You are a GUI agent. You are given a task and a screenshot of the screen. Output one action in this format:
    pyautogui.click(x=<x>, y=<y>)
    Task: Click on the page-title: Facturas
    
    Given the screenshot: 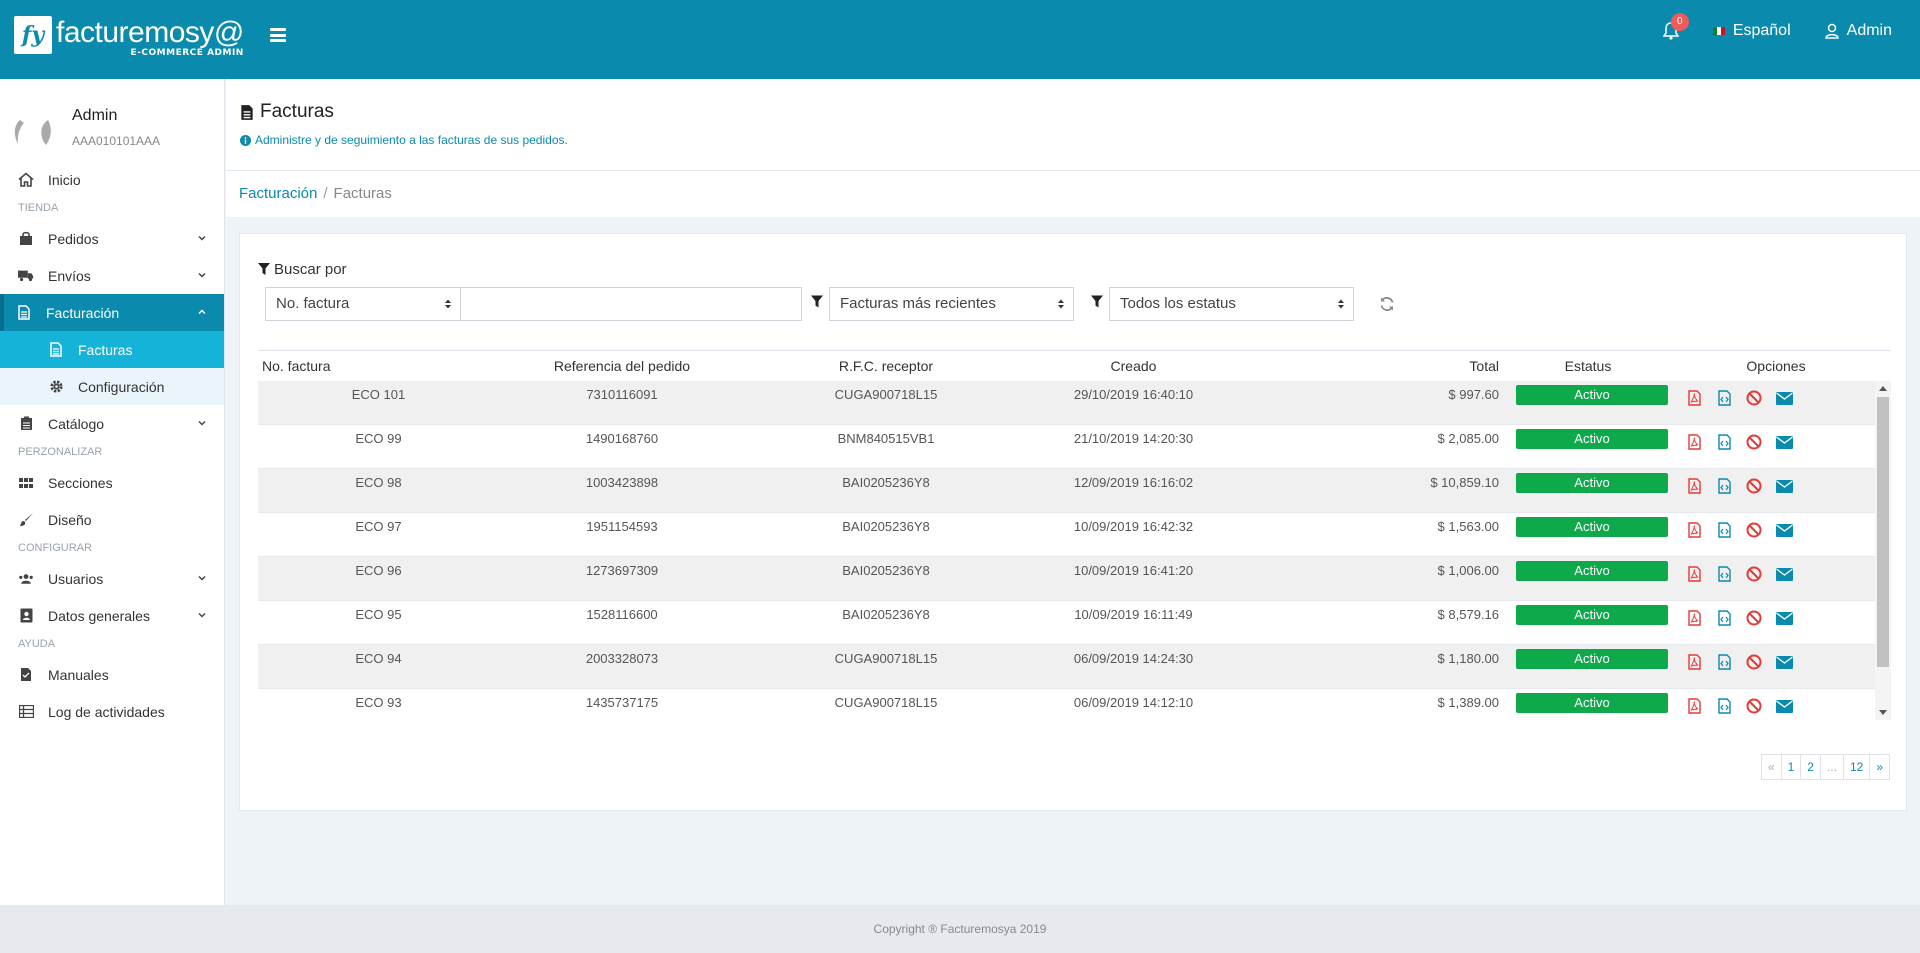 What is the action you would take?
    pyautogui.click(x=1073, y=112)
    